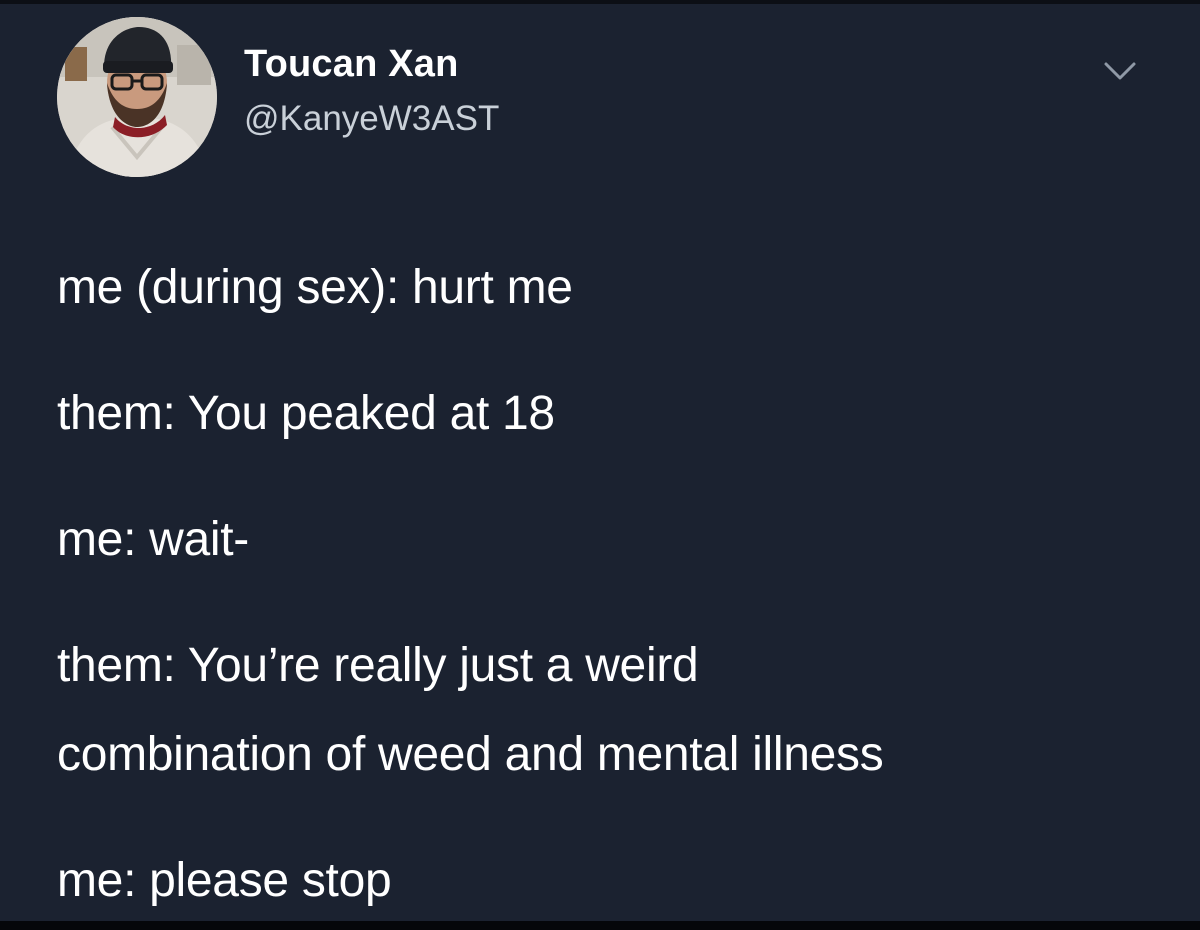  I want to click on tweet-line-6: me: please stop, so click(224, 880).